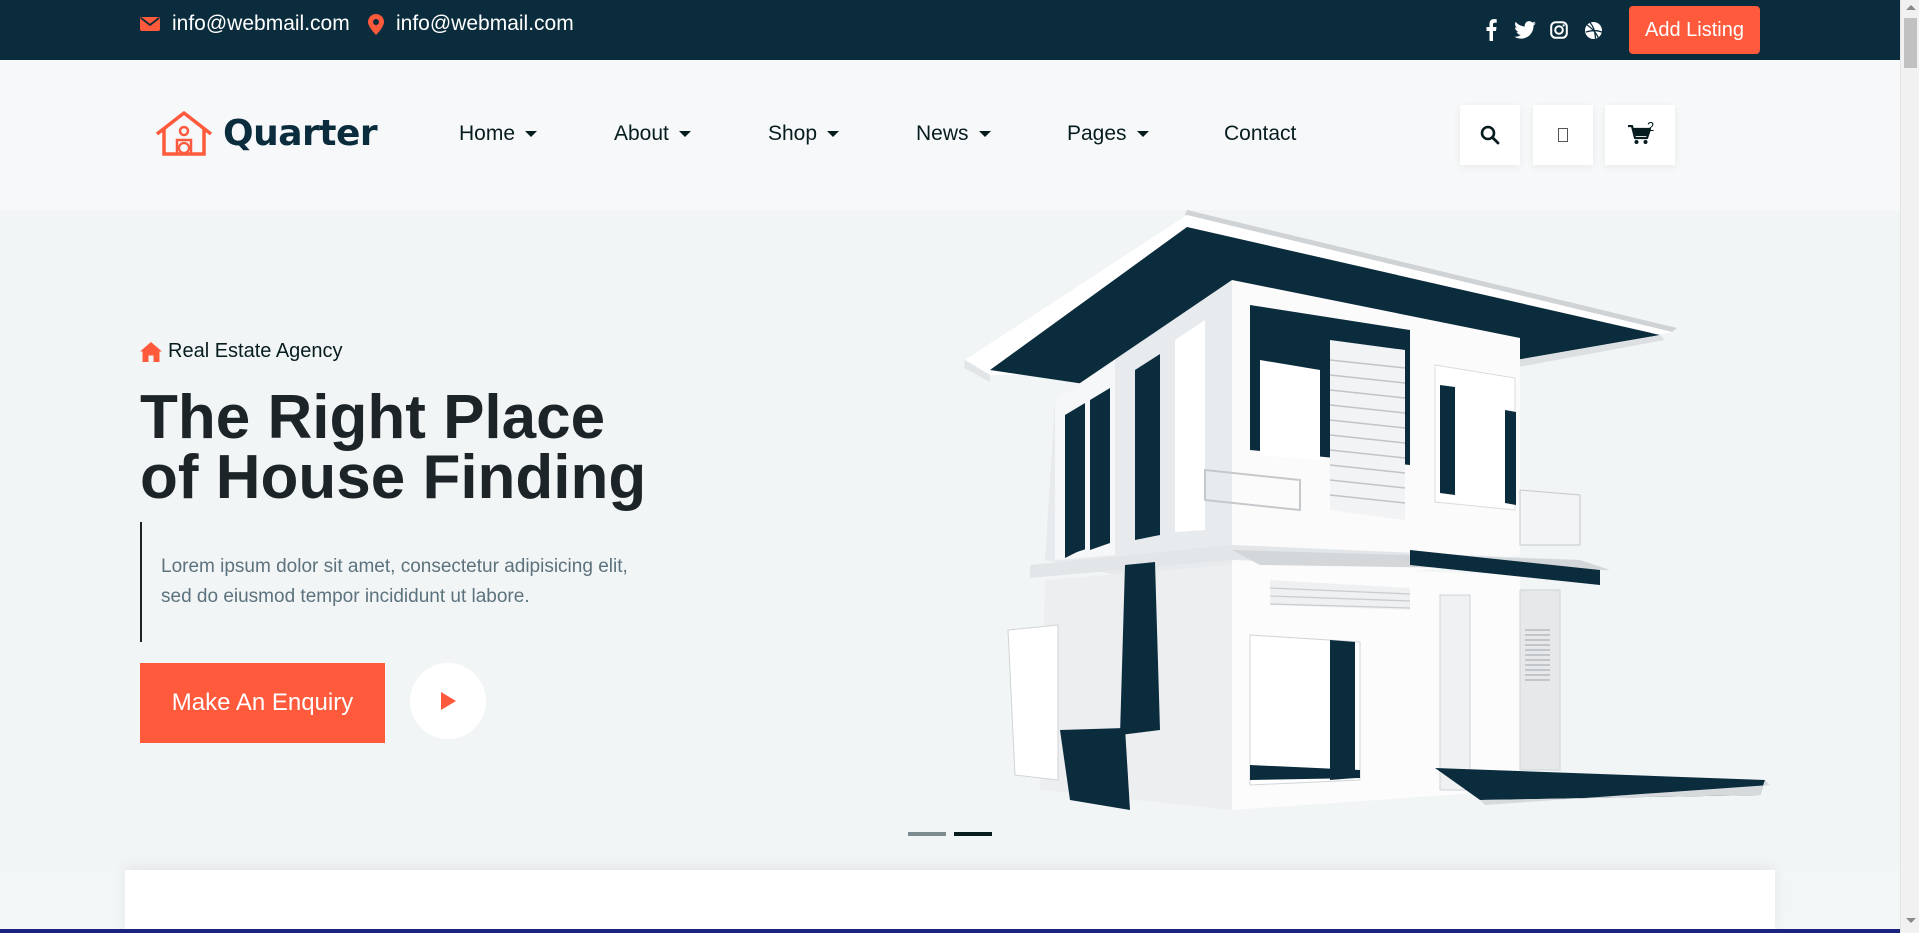 The image size is (1919, 933). What do you see at coordinates (950, 931) in the screenshot?
I see `page-bottom-edge` at bounding box center [950, 931].